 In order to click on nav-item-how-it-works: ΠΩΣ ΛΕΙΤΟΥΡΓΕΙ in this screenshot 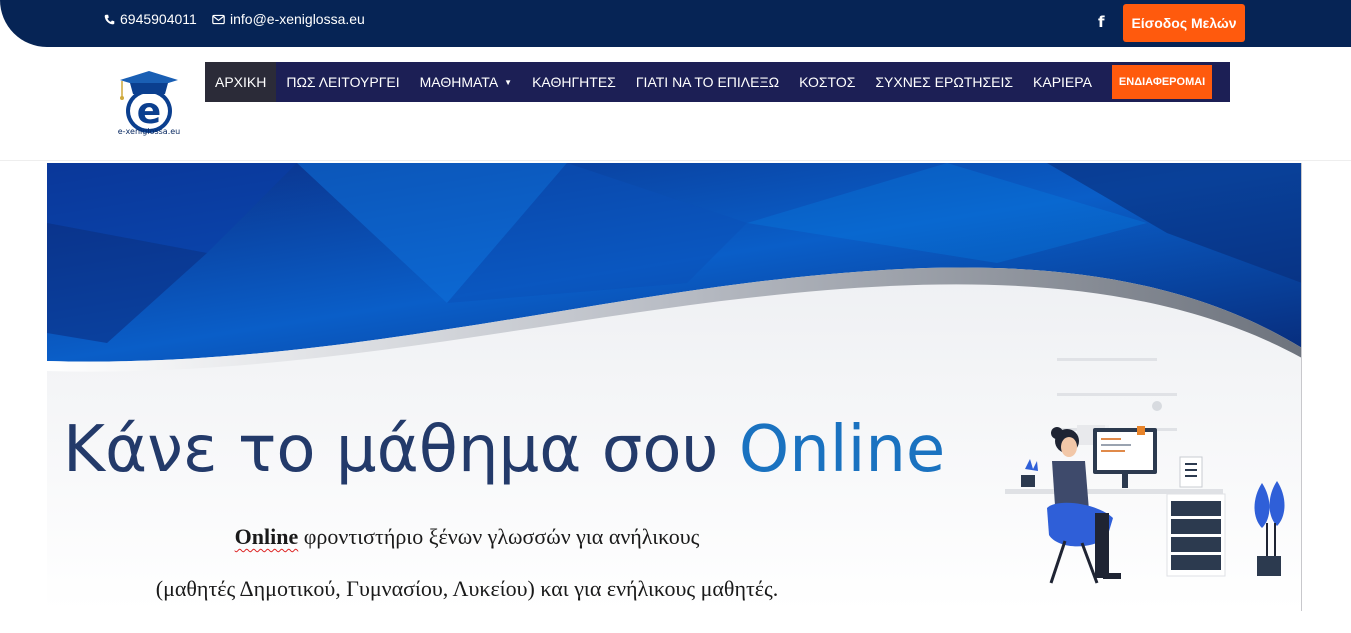, I will do `click(342, 82)`.